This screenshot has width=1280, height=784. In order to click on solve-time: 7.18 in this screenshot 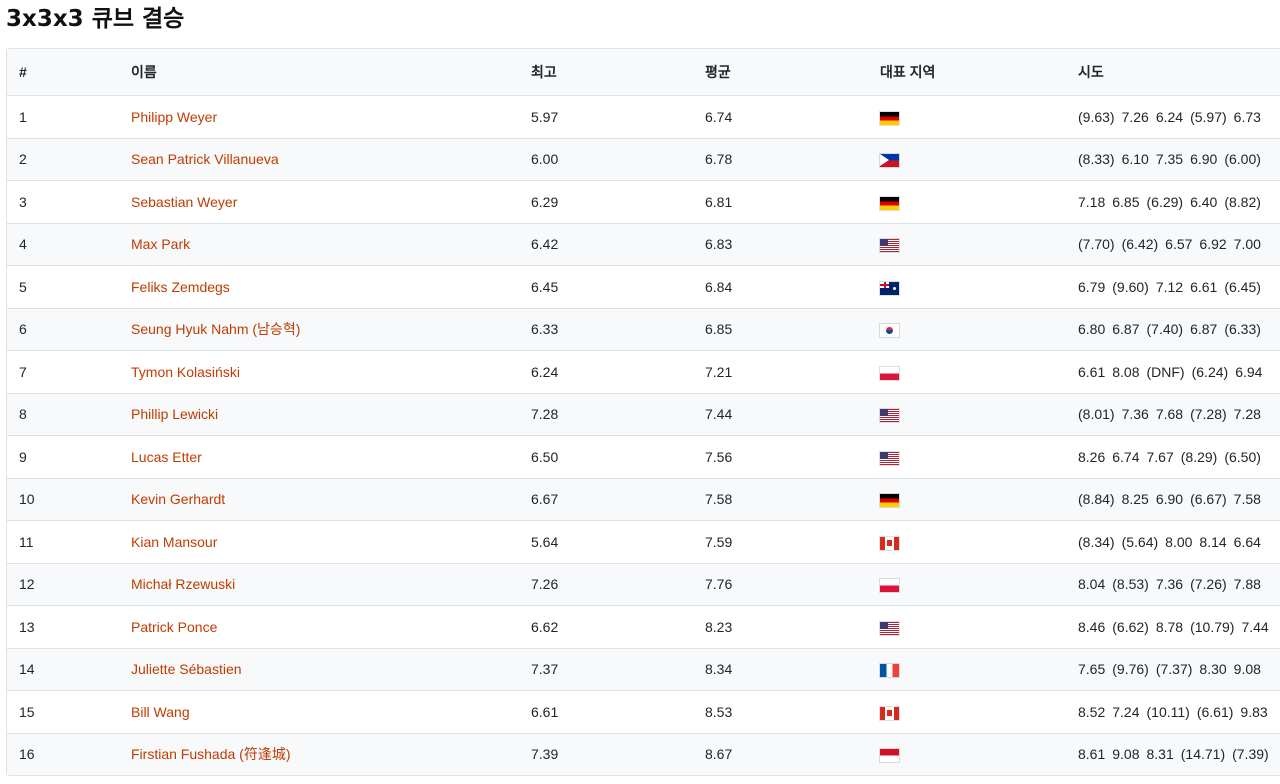, I will do `click(1092, 201)`.